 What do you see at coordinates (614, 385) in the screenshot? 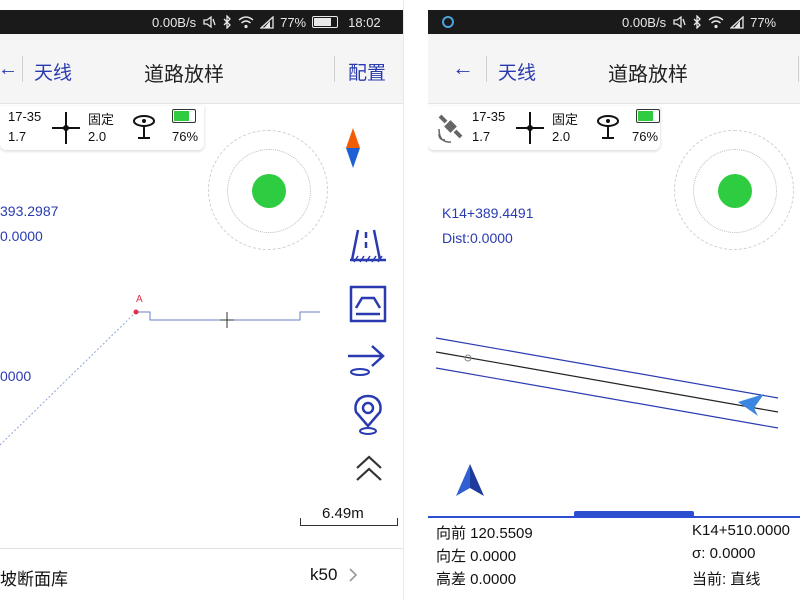
I see `road-plan-canvas` at bounding box center [614, 385].